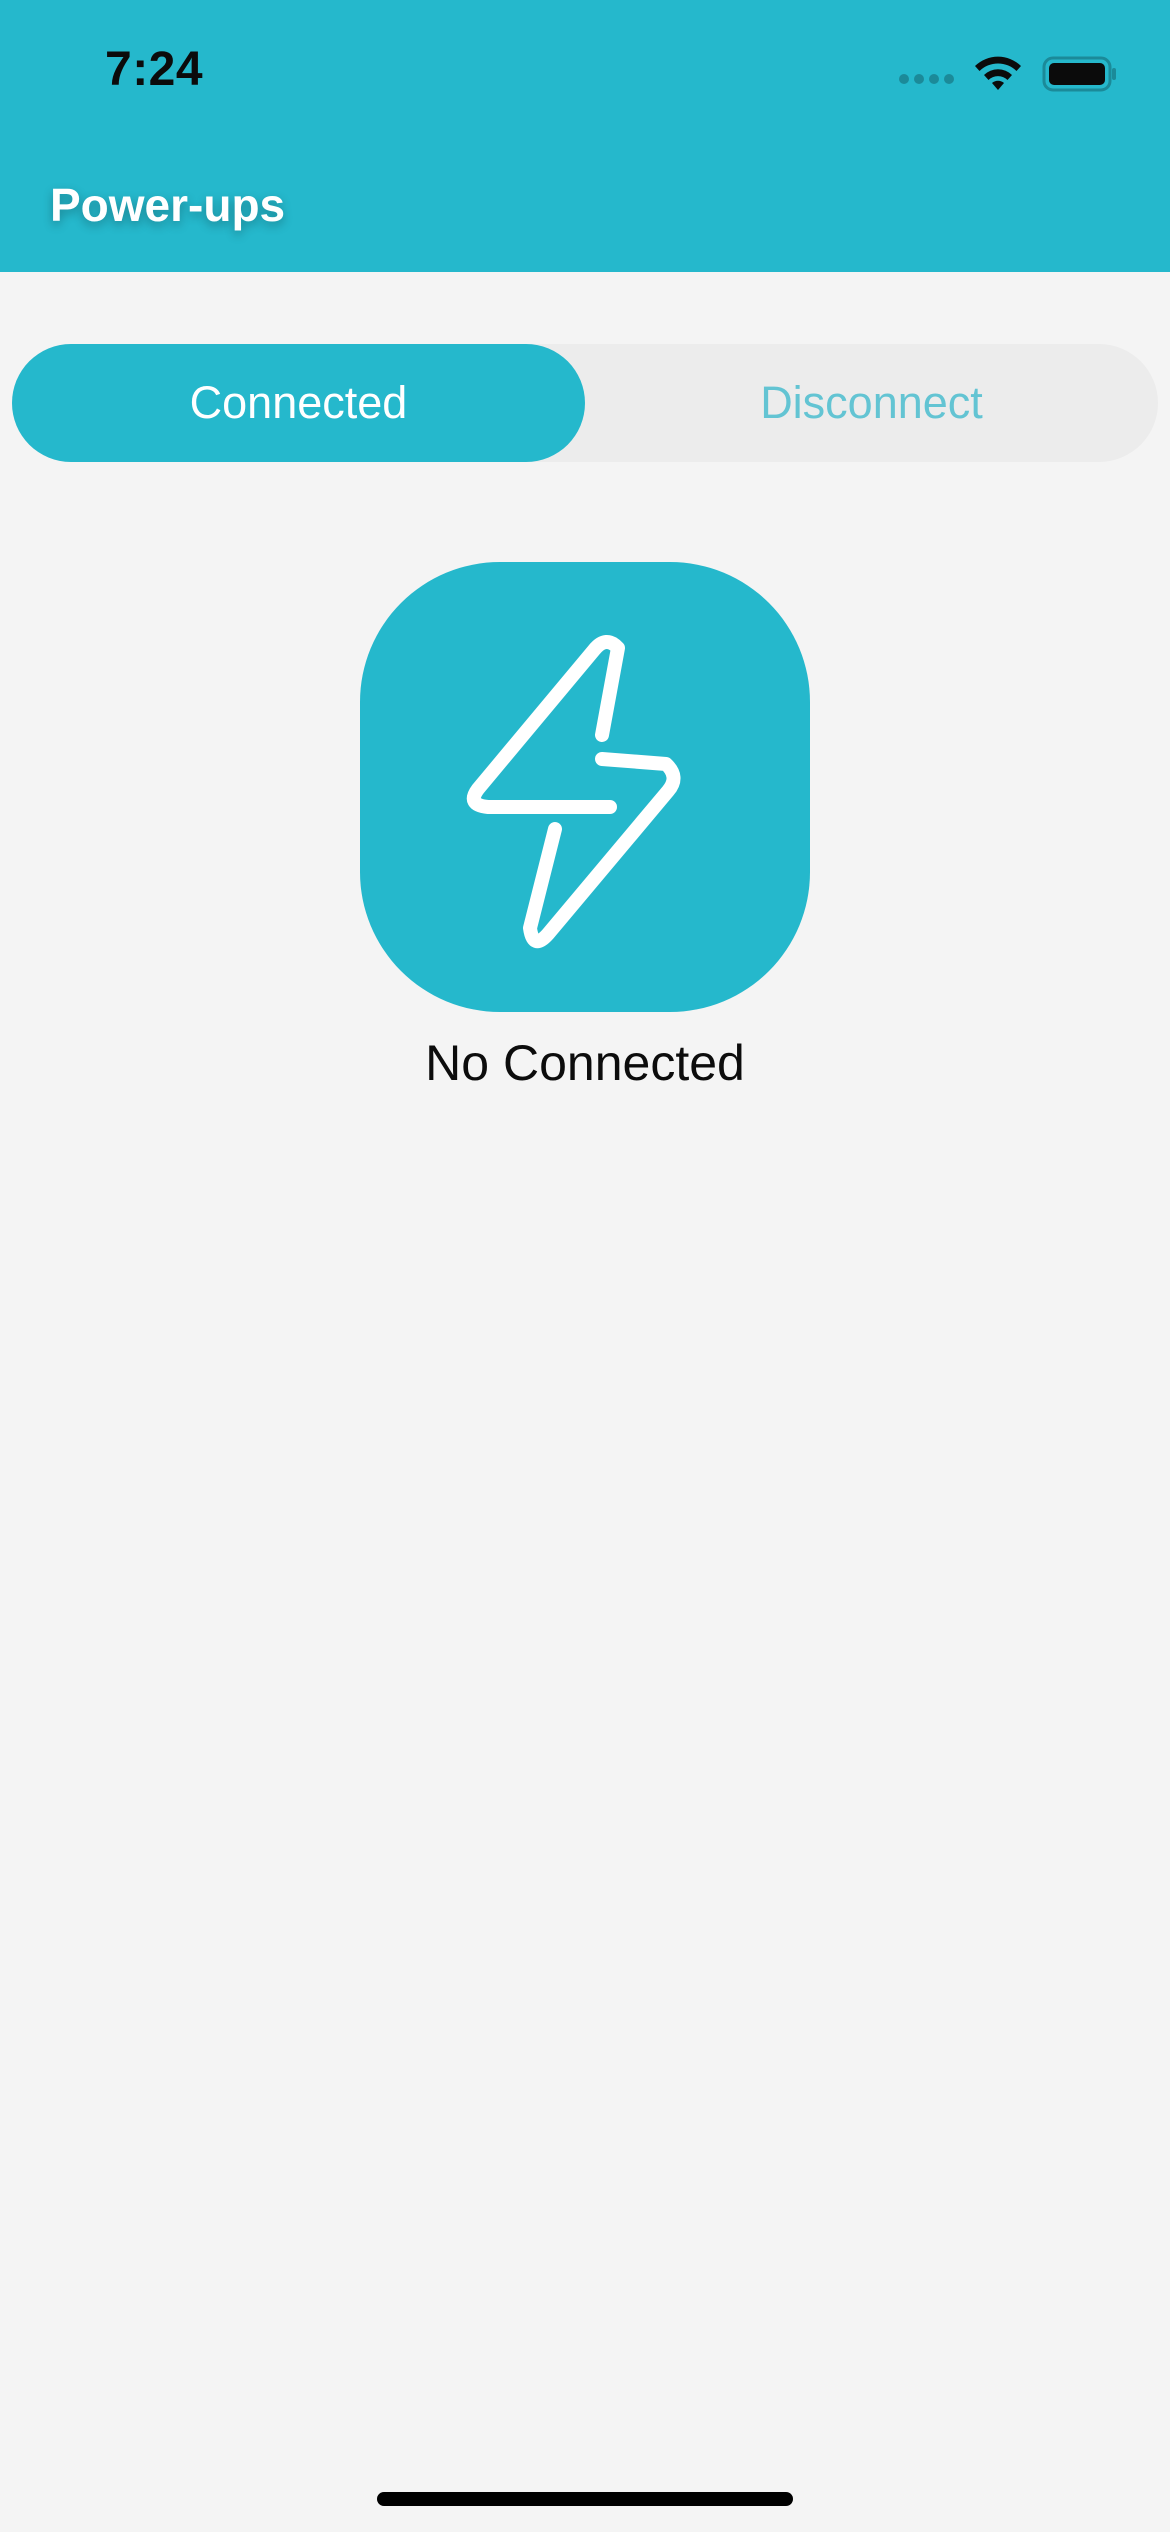  I want to click on segment-disconnect: Disconnect, so click(871, 403).